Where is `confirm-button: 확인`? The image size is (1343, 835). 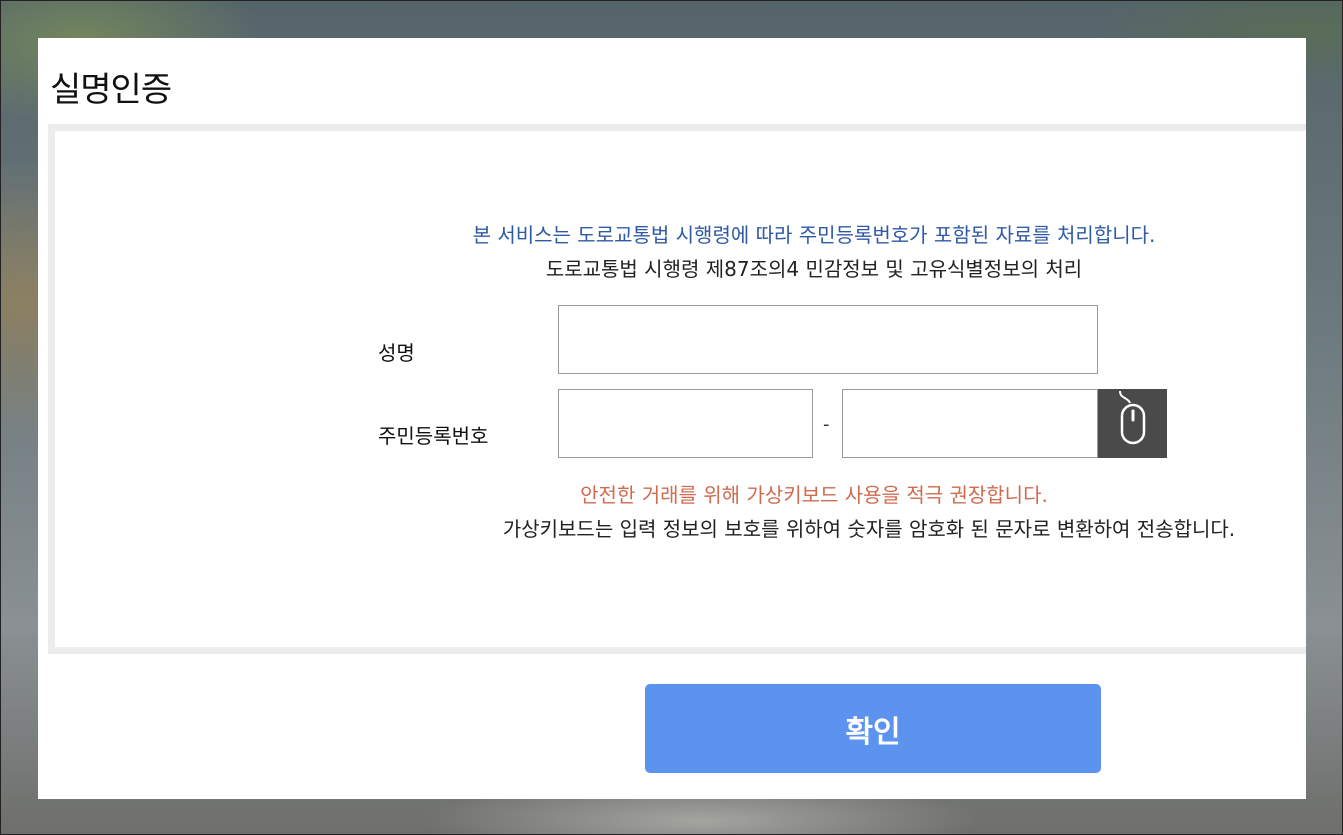 confirm-button: 확인 is located at coordinates (873, 728).